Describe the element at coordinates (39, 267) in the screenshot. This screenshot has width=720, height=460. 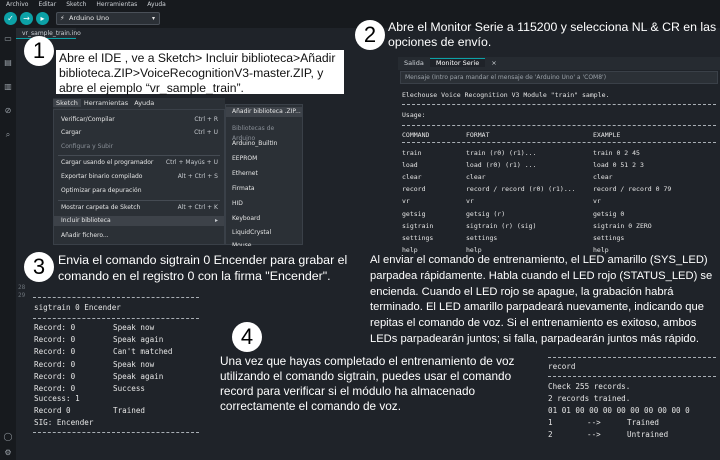
I see `step-3-number: 3` at that location.